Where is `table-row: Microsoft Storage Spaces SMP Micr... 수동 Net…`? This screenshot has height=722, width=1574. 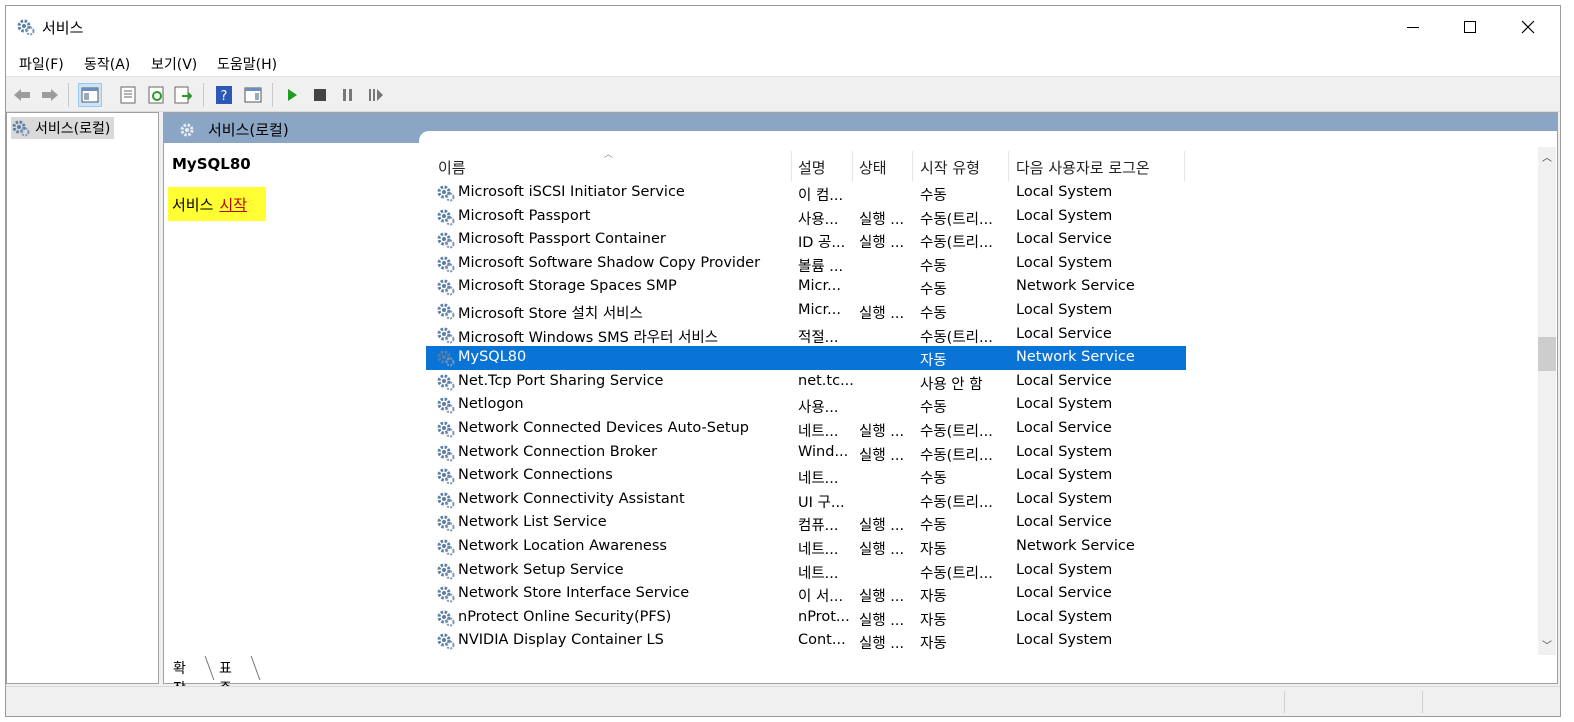
table-row: Microsoft Storage Spaces SMP Micr... 수동 Net… is located at coordinates (806, 287).